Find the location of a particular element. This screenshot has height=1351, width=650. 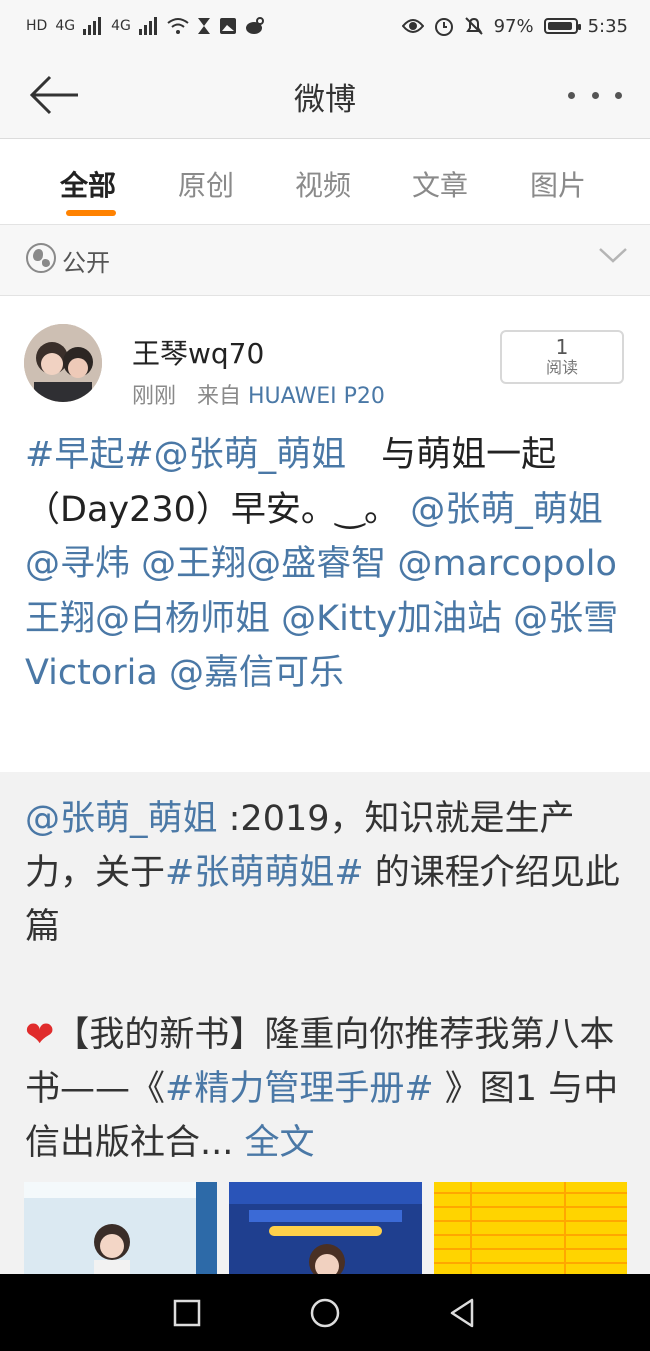

content-tabs: 全部 原创 视频 文章 图片 is located at coordinates (325, 182).